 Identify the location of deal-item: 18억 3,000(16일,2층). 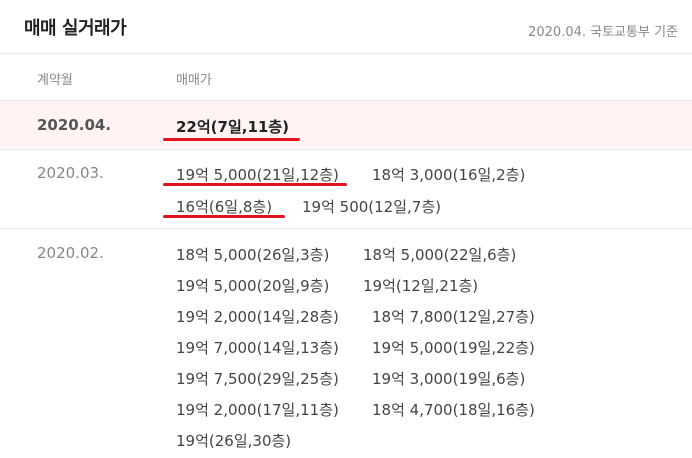
(449, 175).